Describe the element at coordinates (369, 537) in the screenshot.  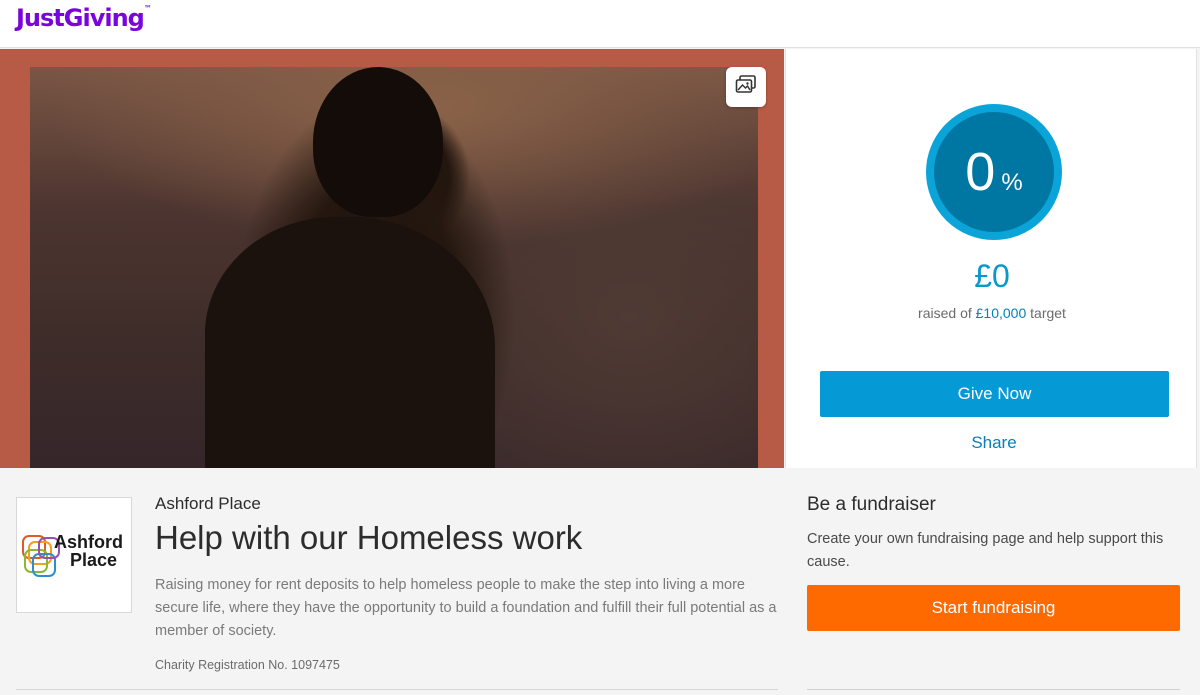
I see `page-title: Help with our Homeless work` at that location.